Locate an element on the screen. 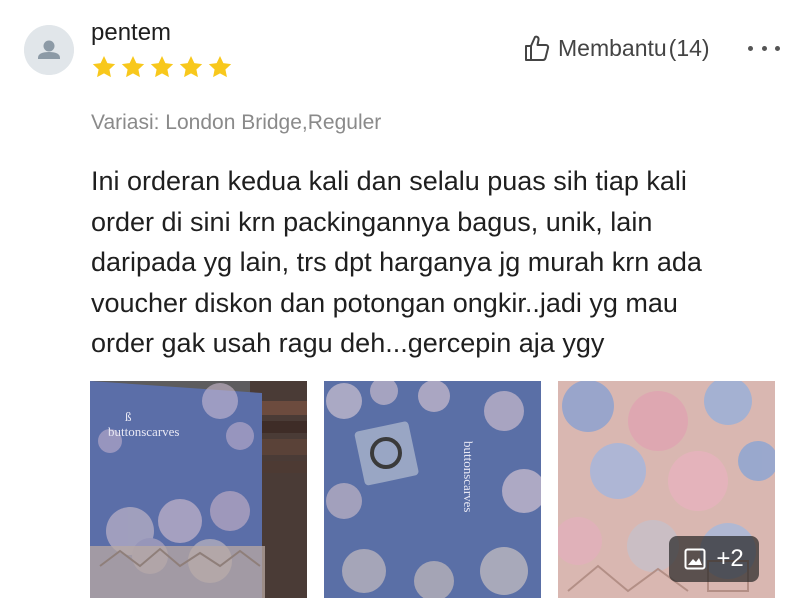 This screenshot has height=608, width=800. review-photo: buttonscarves ß is located at coordinates (198, 489).